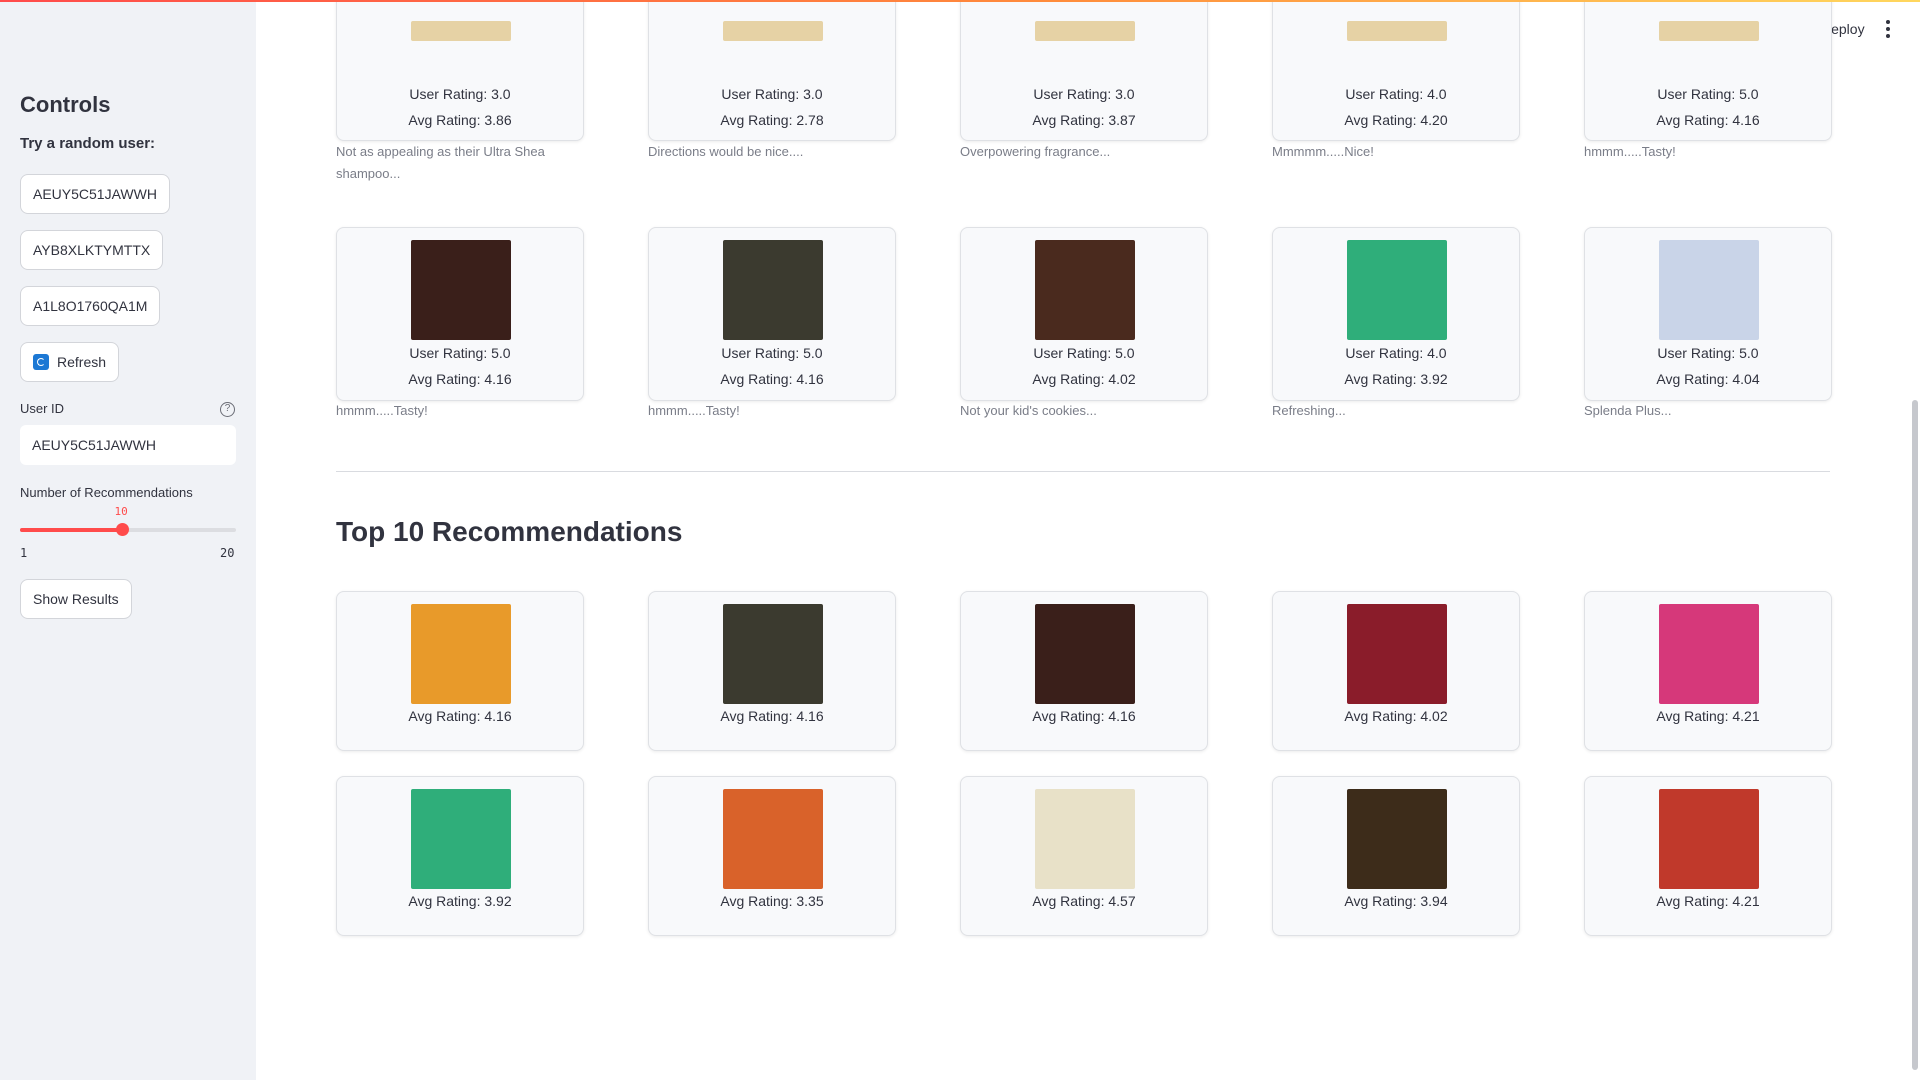 The height and width of the screenshot is (1080, 1920). What do you see at coordinates (509, 531) in the screenshot?
I see `recommendations-title: Top 10 Recommendations` at bounding box center [509, 531].